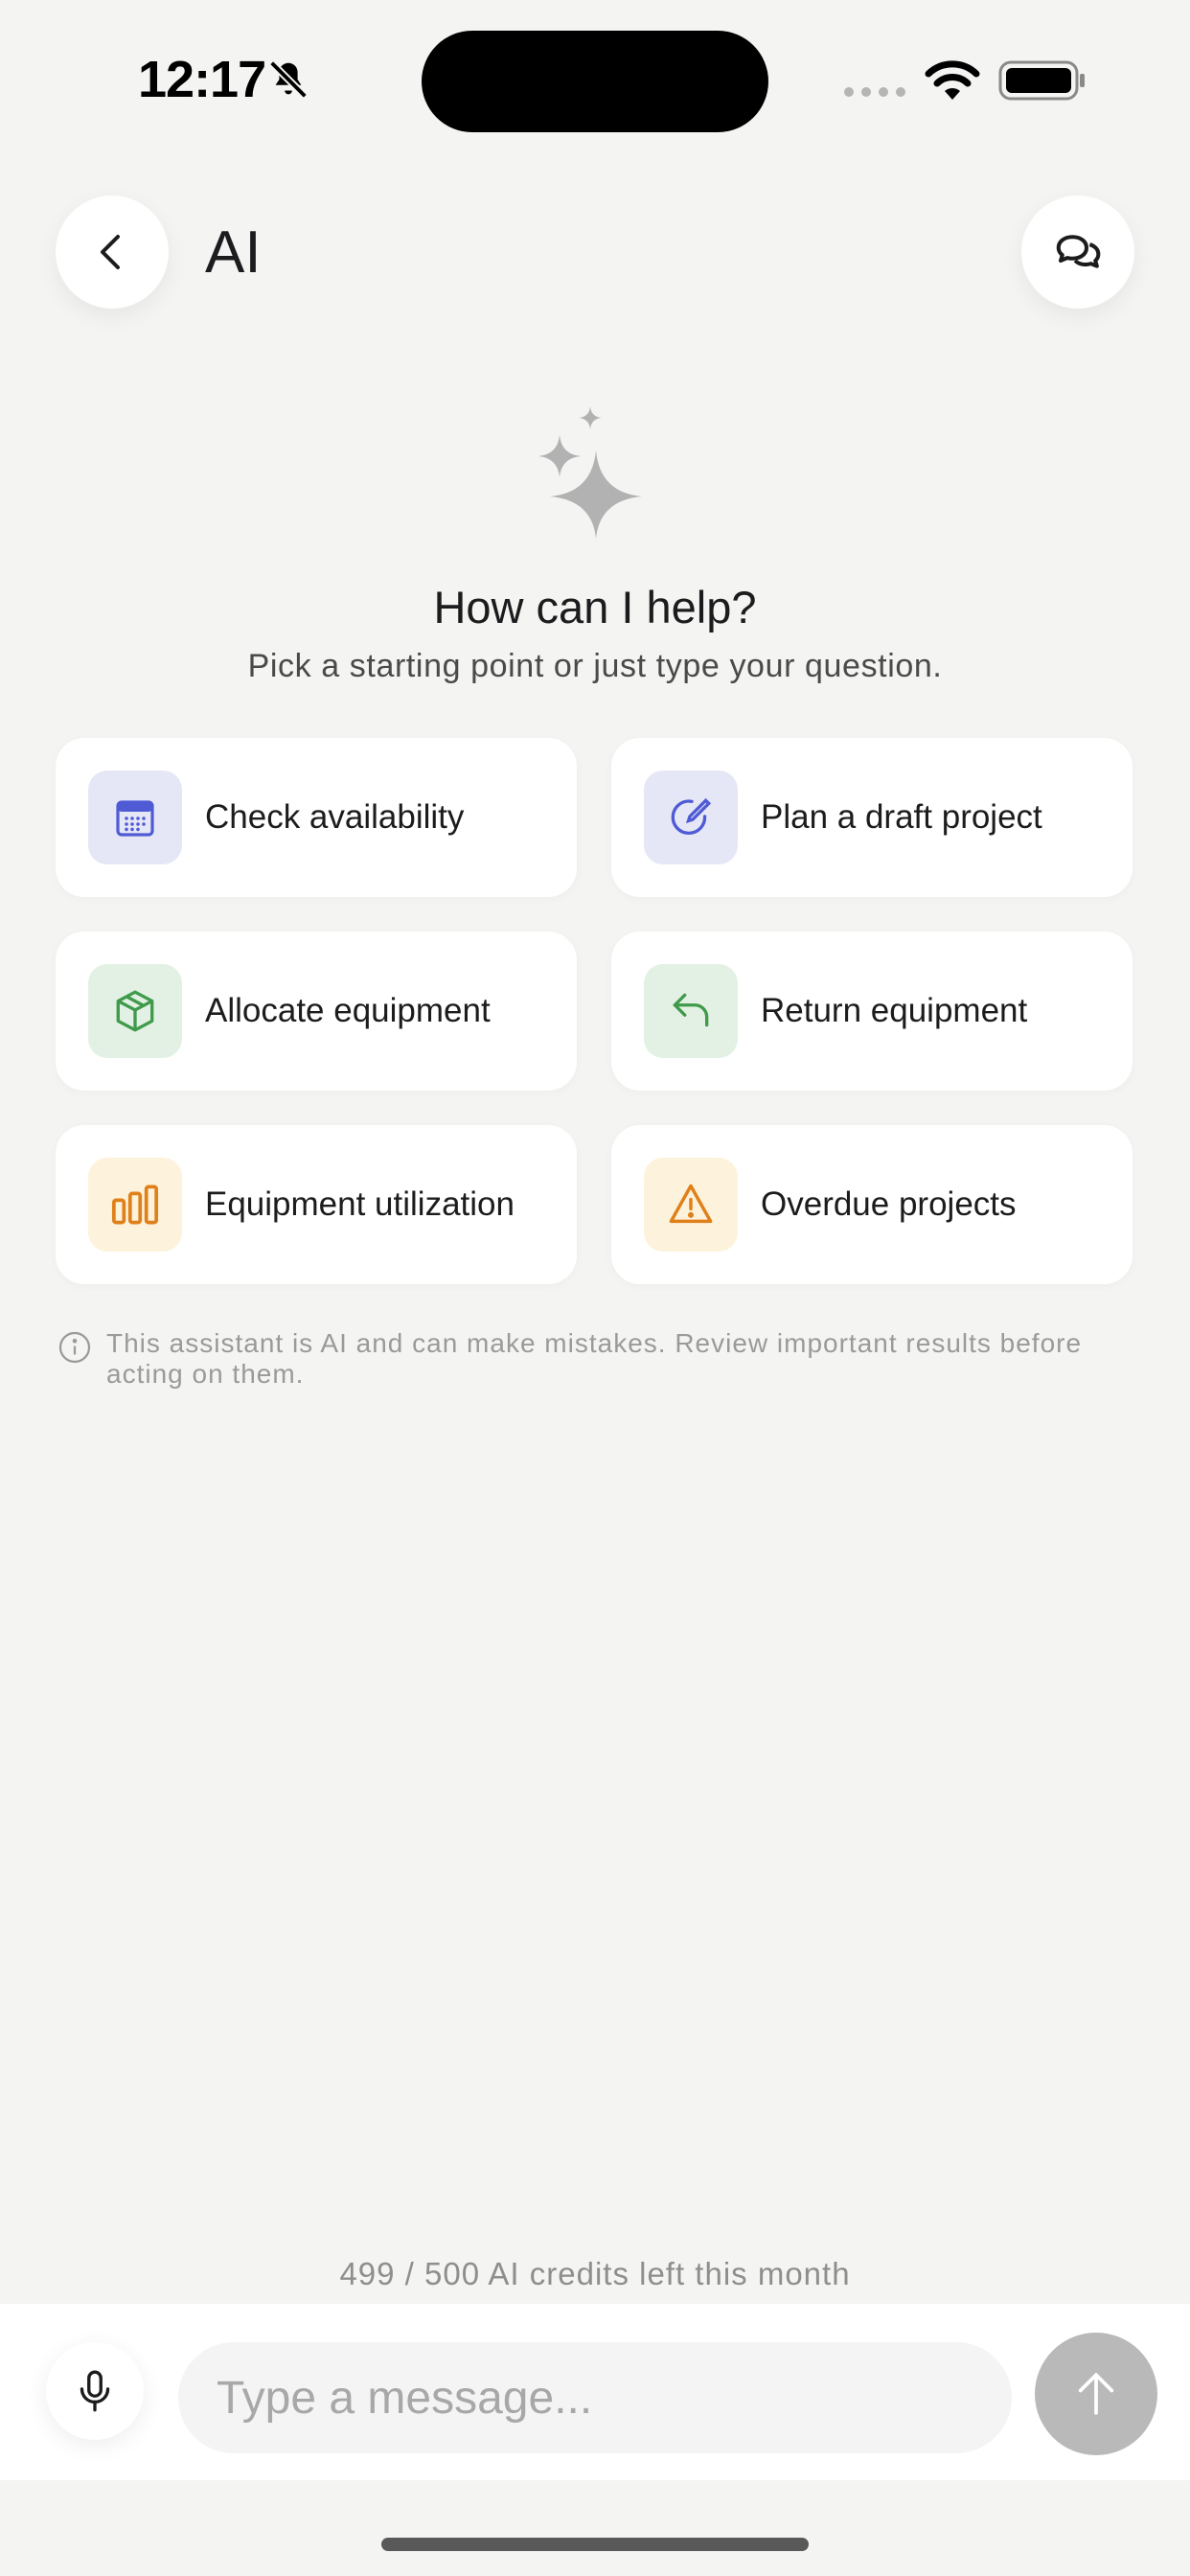 The image size is (1190, 2576). Describe the element at coordinates (874, 92) in the screenshot. I see `cellular-signal-icon` at that location.